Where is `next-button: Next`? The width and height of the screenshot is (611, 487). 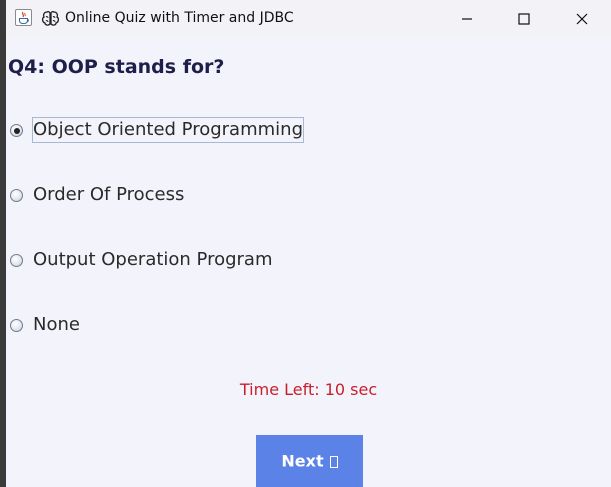
next-button: Next is located at coordinates (309, 461).